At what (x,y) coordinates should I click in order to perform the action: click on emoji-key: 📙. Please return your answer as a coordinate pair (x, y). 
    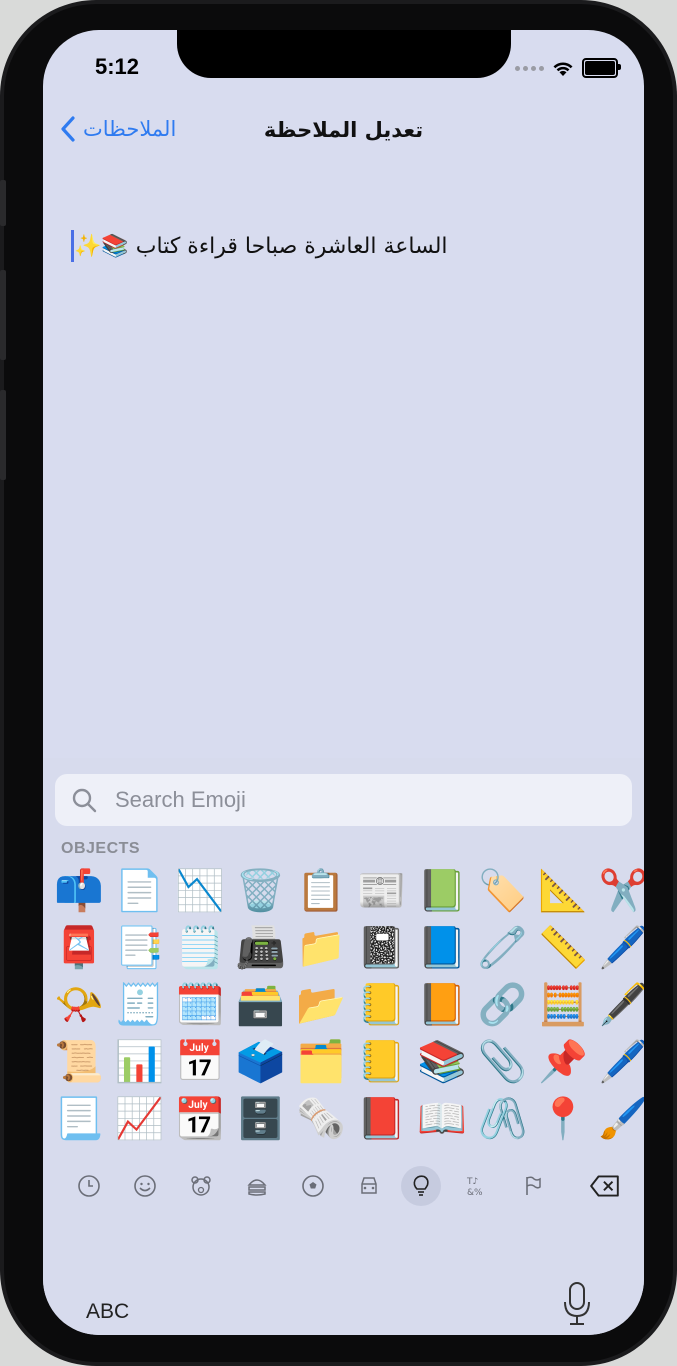
    Looking at the image, I should click on (442, 1004).